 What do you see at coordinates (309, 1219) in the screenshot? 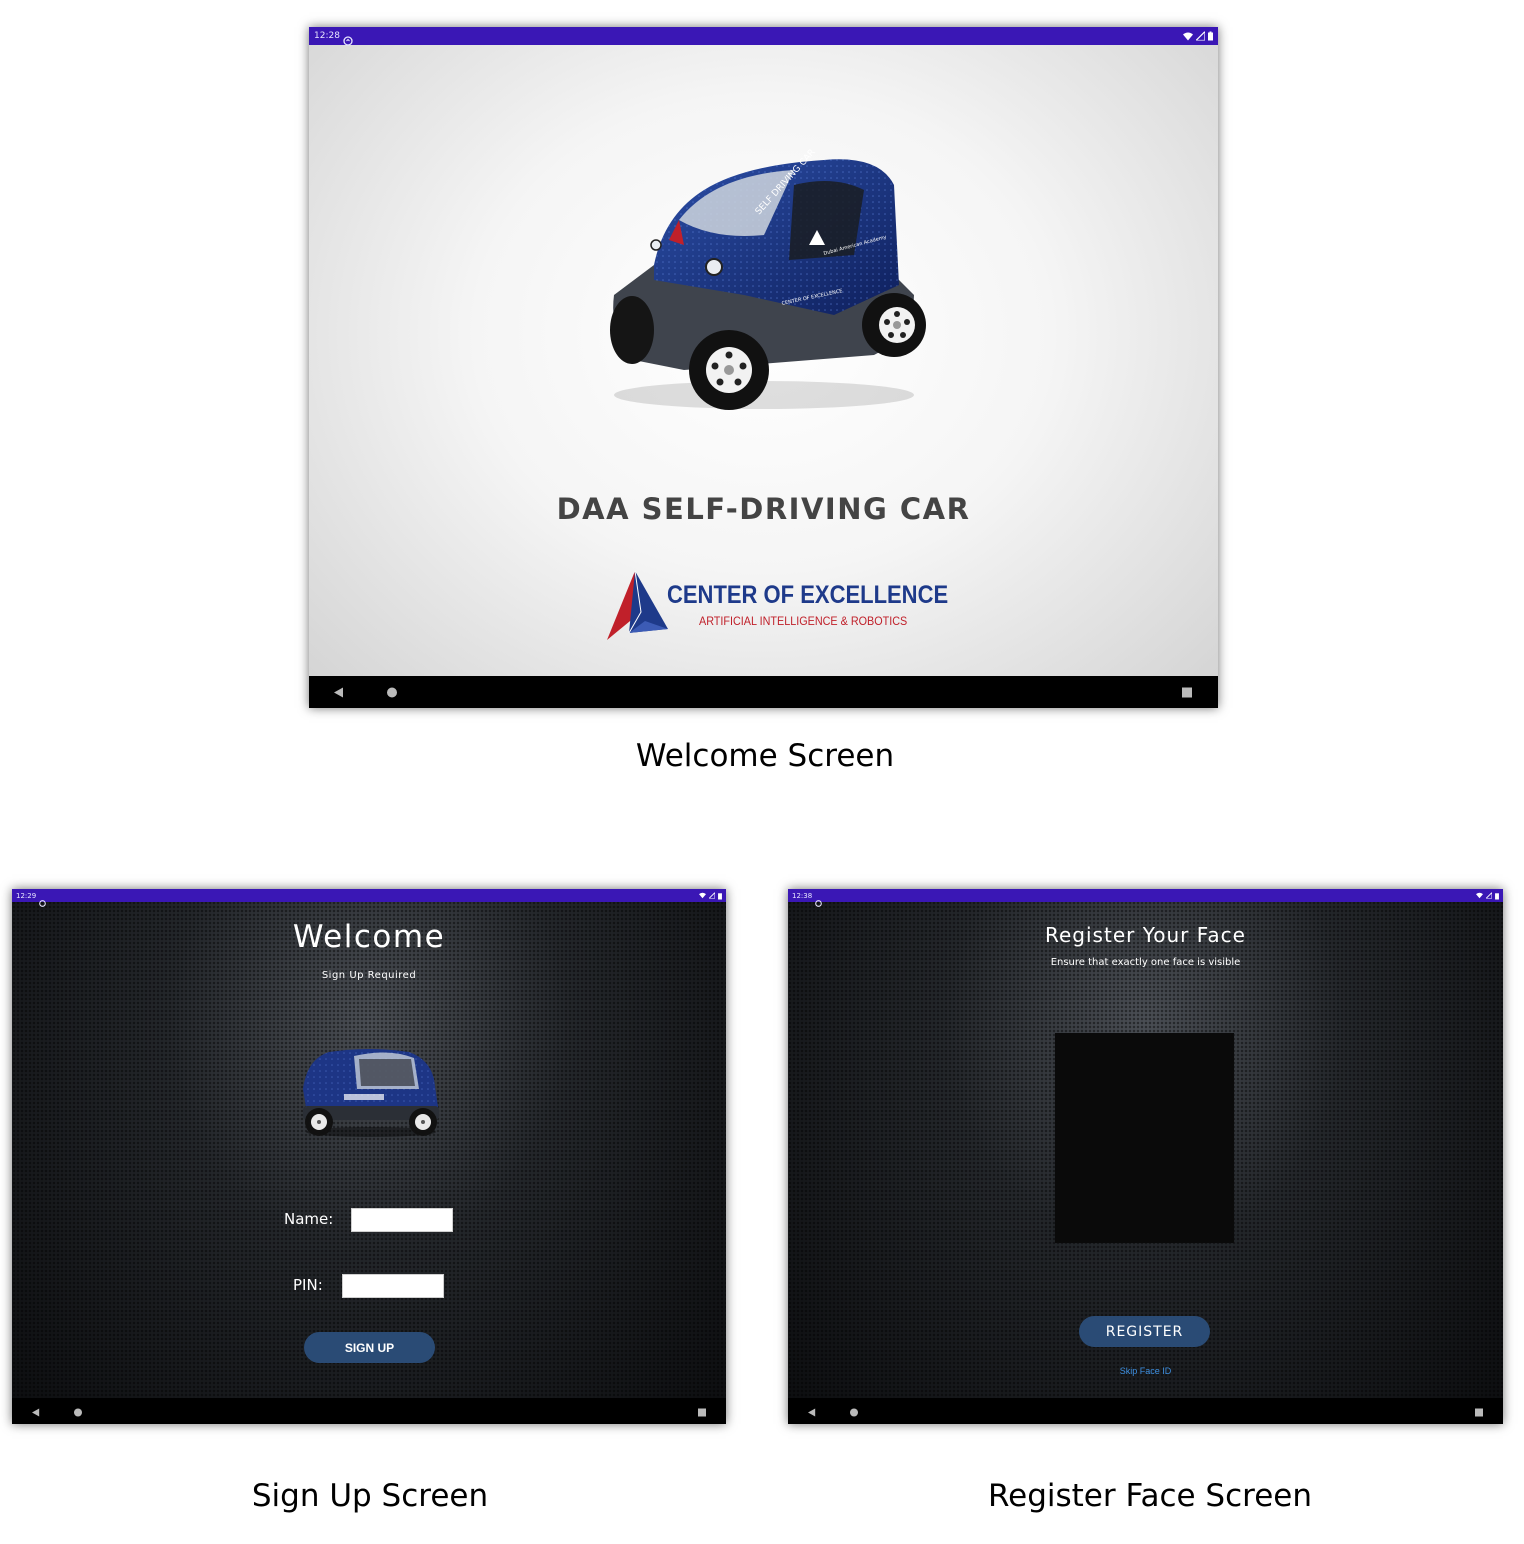
I see `name-label: Name:` at bounding box center [309, 1219].